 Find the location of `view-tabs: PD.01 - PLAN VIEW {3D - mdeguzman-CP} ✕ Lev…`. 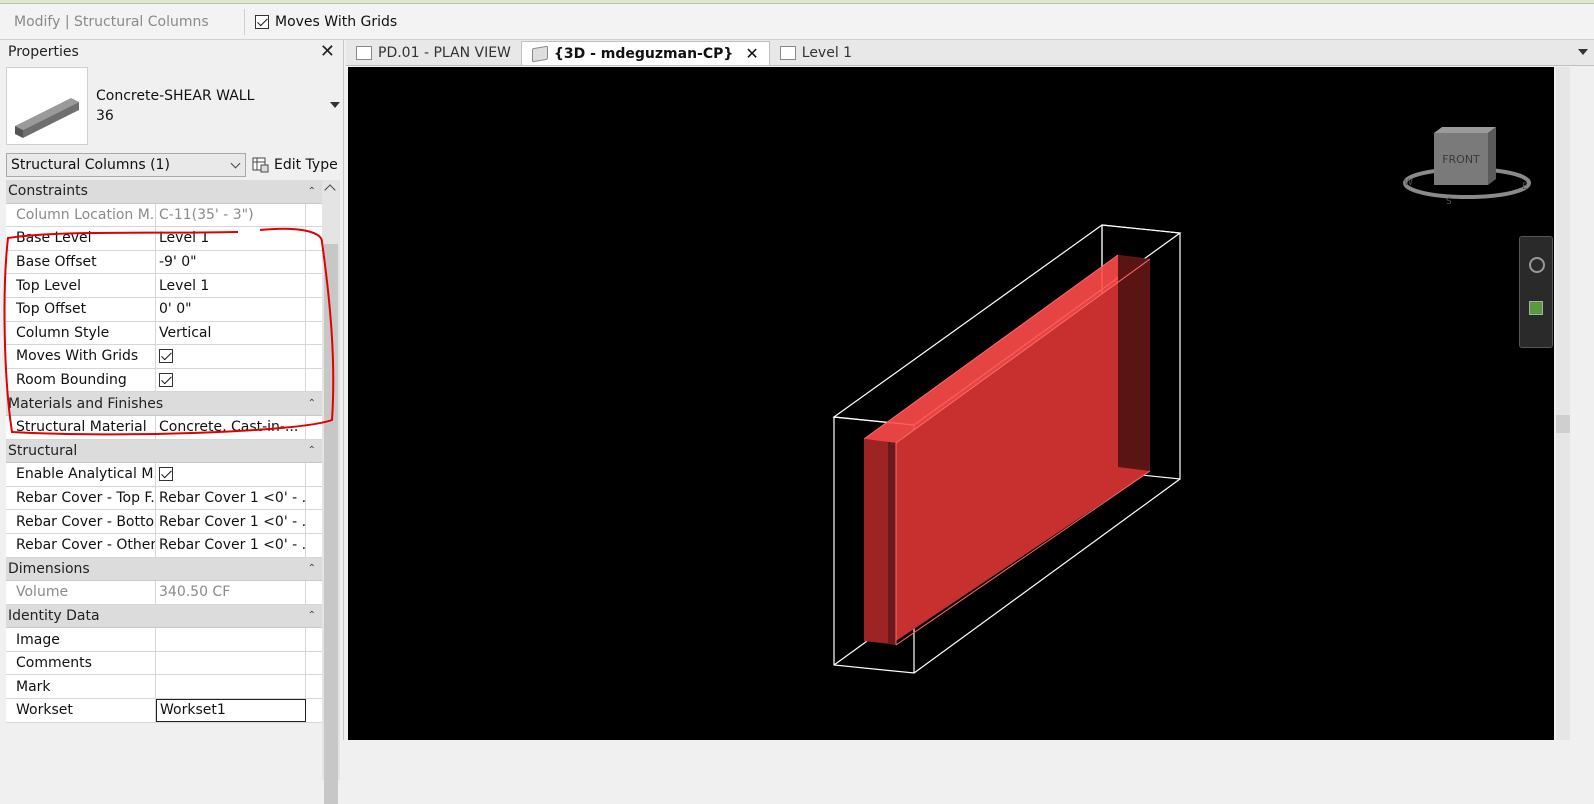

view-tabs: PD.01 - PLAN VIEW {3D - mdeguzman-CP} ✕ Lev… is located at coordinates (970, 53).